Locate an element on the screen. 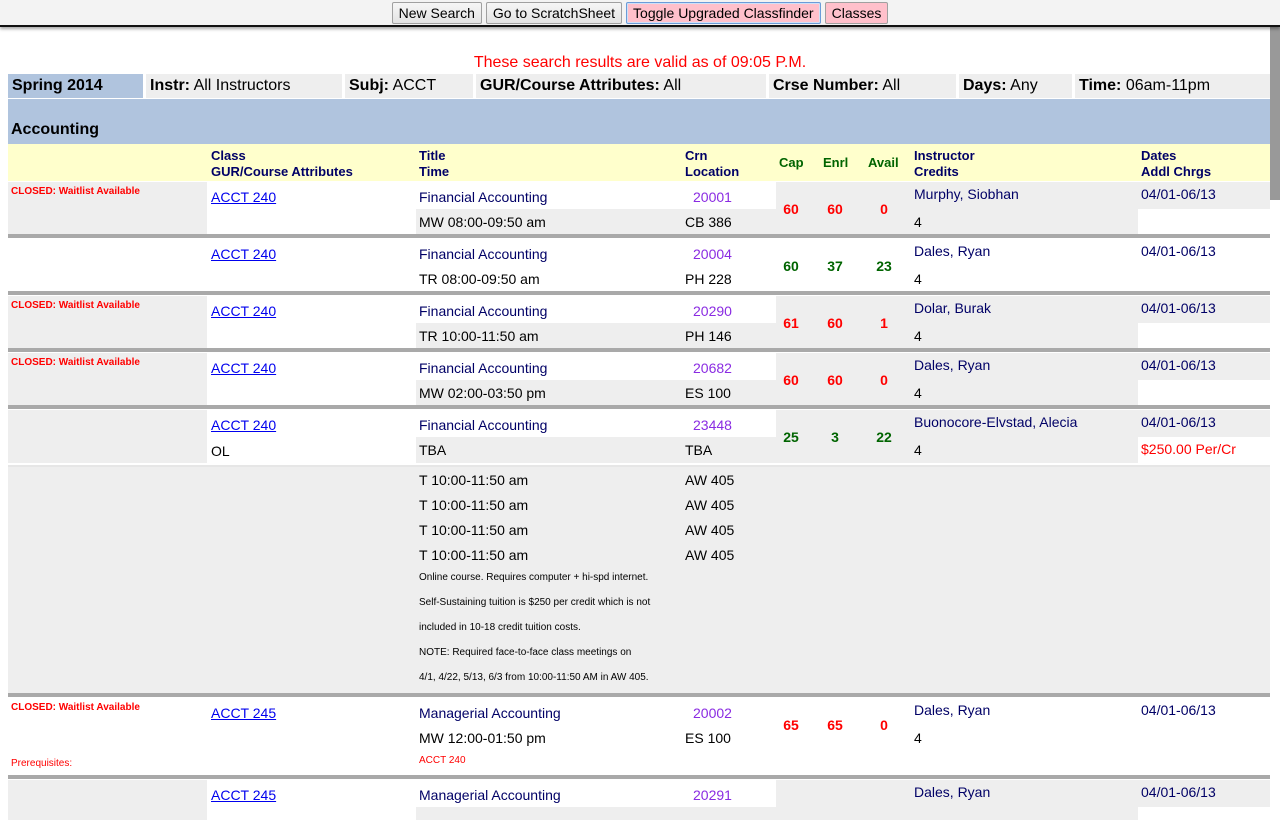 Image resolution: width=1280 pixels, height=820 pixels. header-crn-label: Crn is located at coordinates (696, 155).